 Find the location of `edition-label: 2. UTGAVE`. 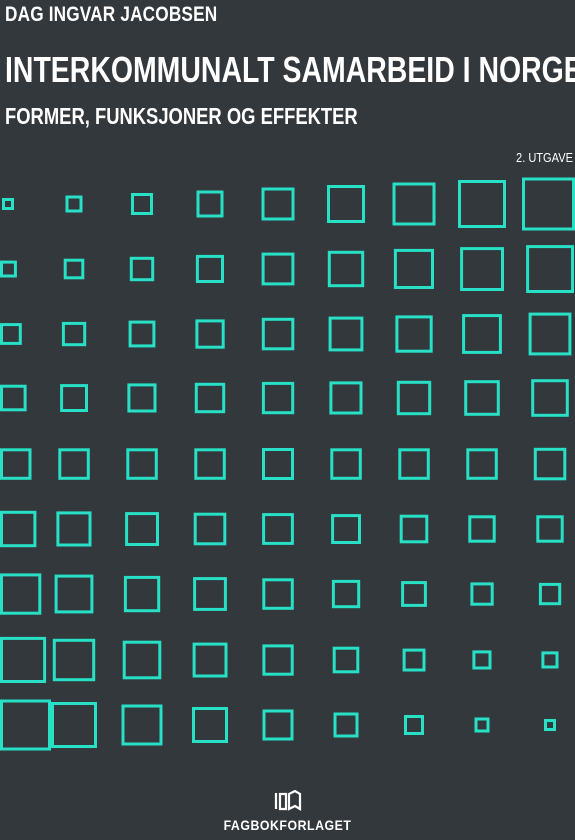

edition-label: 2. UTGAVE is located at coordinates (544, 157).